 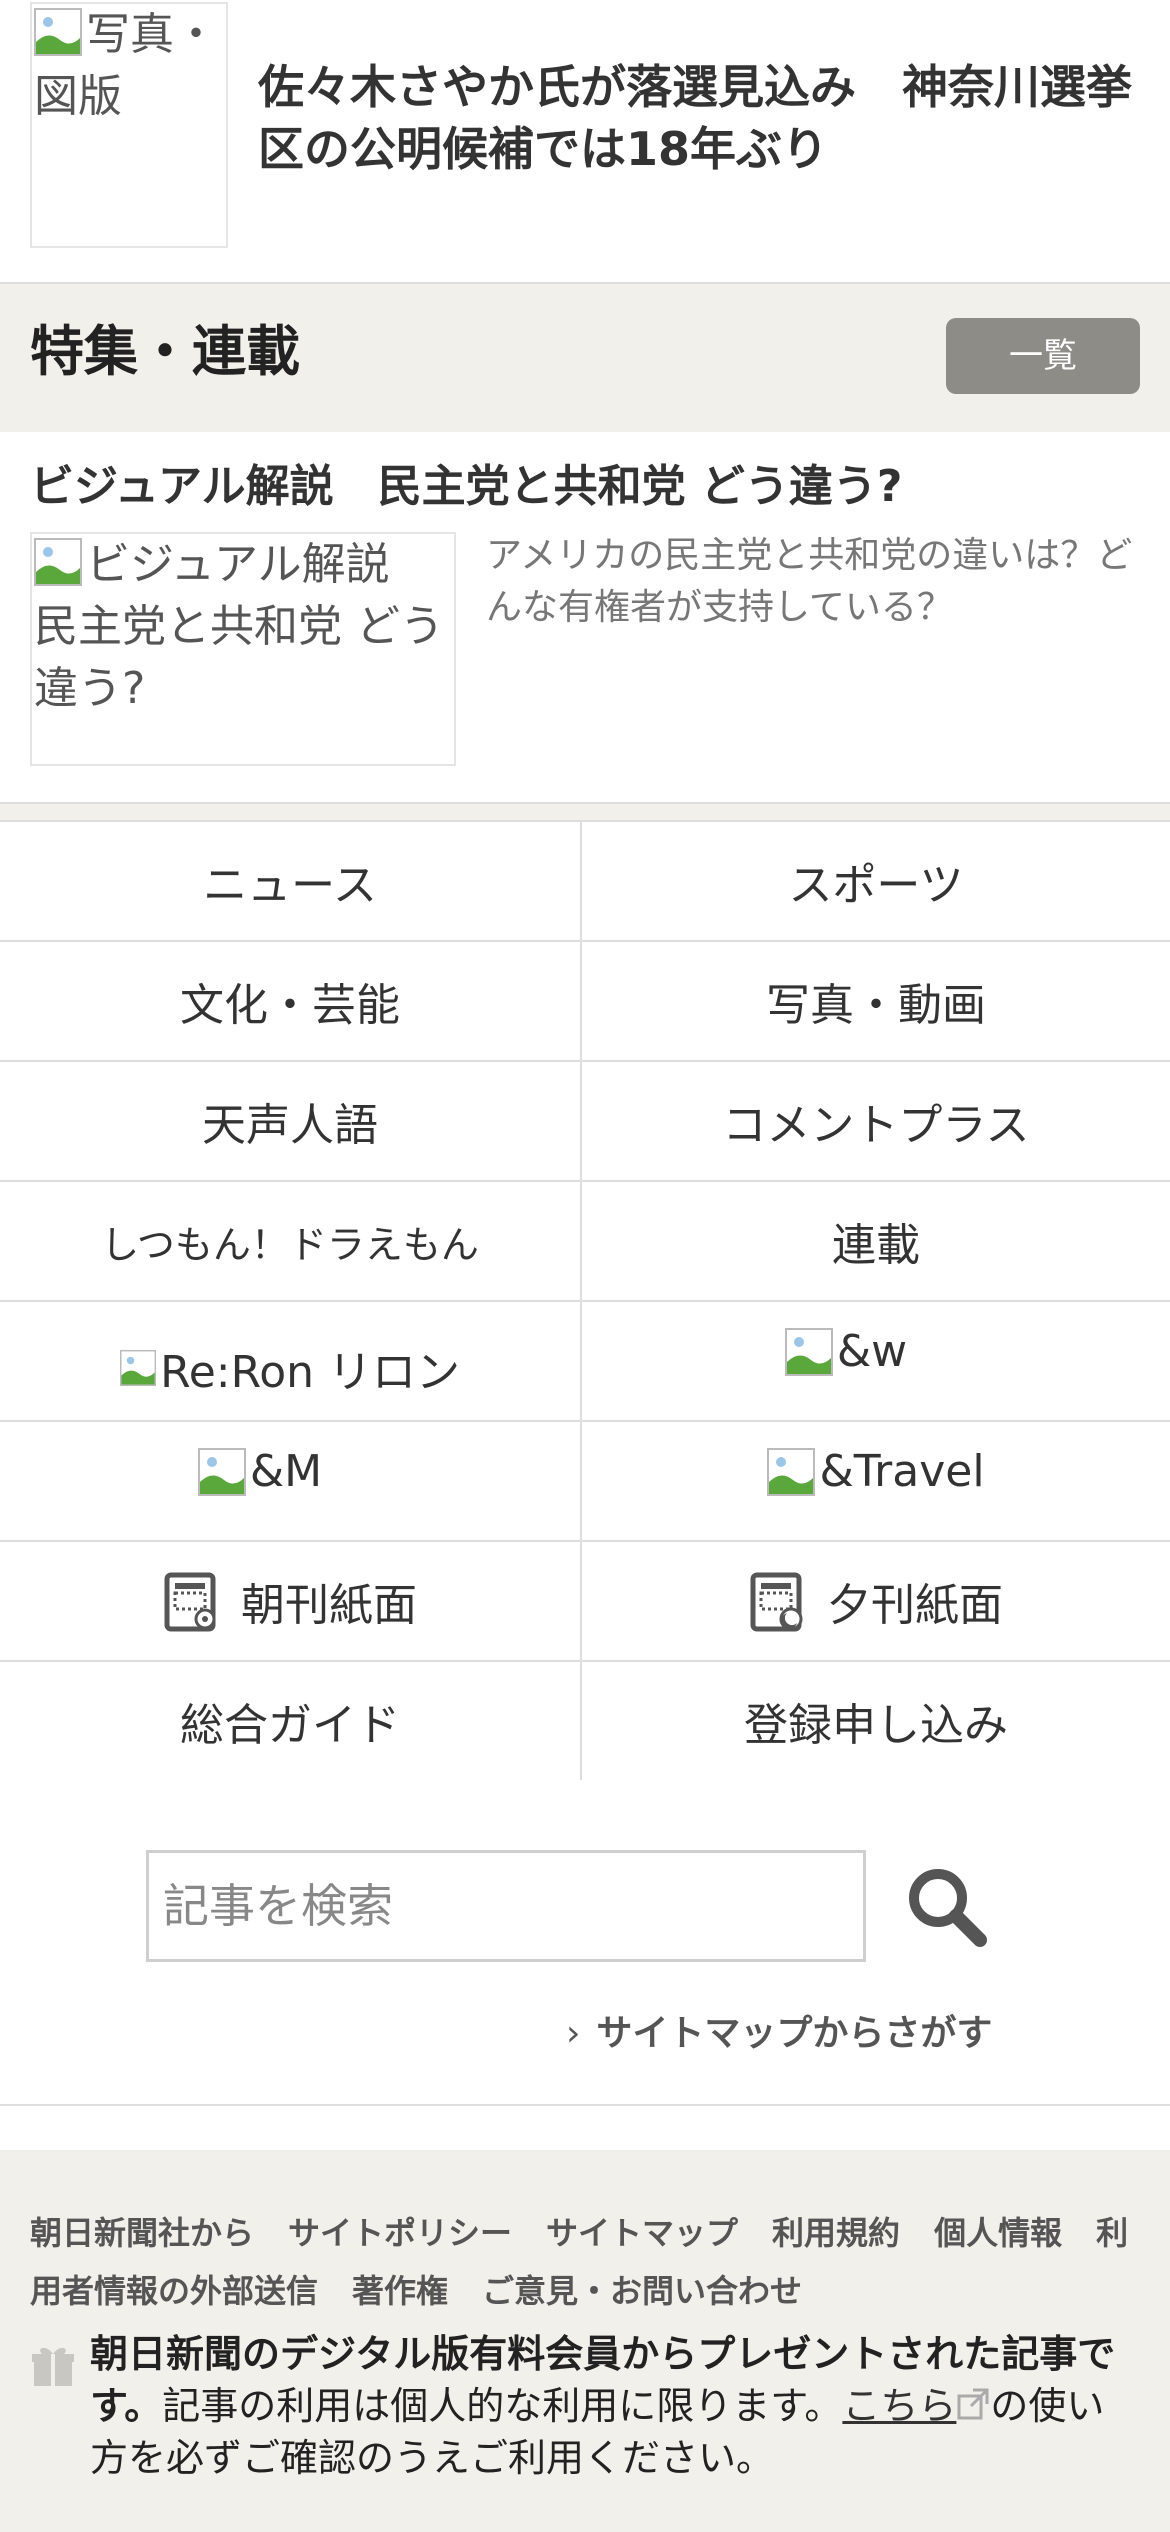 What do you see at coordinates (642, 2291) in the screenshot?
I see `footer-link: ご意見・お問い合わせ` at bounding box center [642, 2291].